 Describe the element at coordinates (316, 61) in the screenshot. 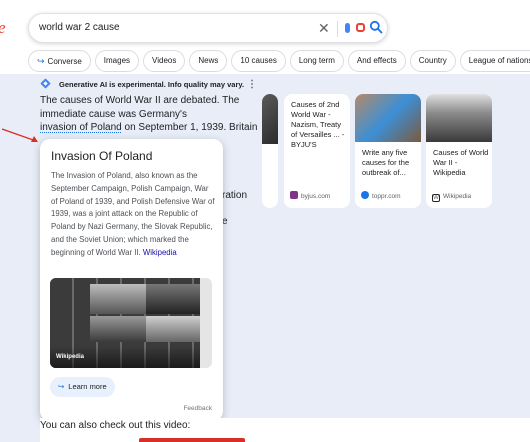

I see `chip-long-term: Long term` at that location.